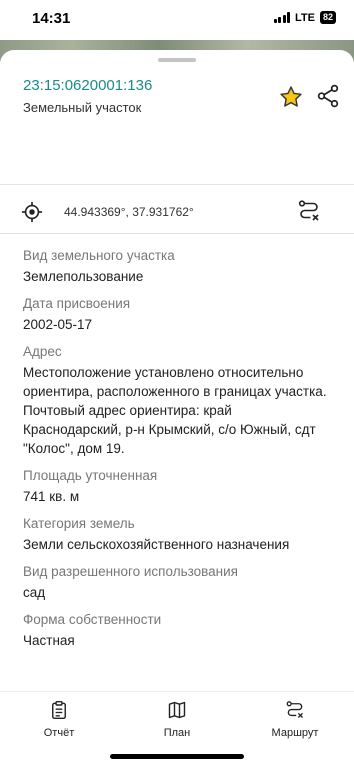 Image resolution: width=354 pixels, height=767 pixels. I want to click on field-ownership: Форма собственности Частная, so click(178, 630).